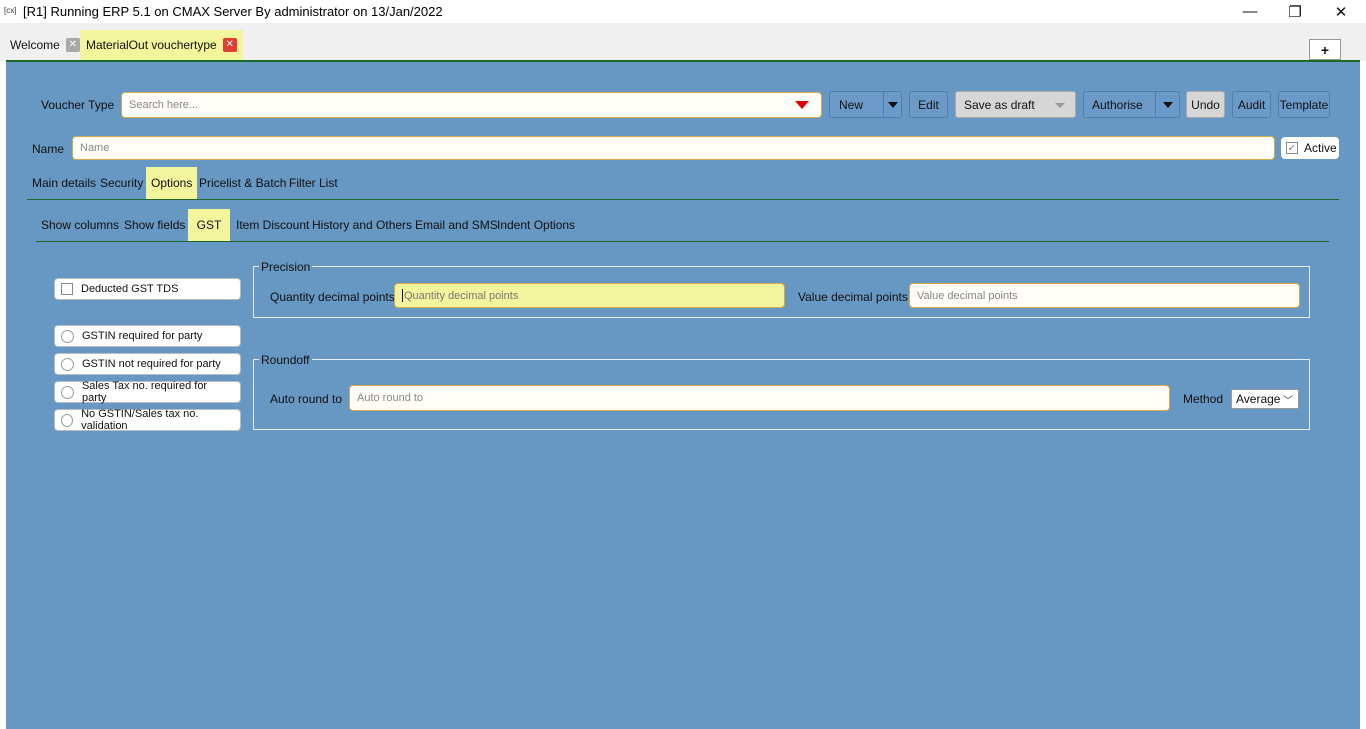  Describe the element at coordinates (147, 364) in the screenshot. I see `radio-gstin-not-required: GSTIN not required for party` at that location.